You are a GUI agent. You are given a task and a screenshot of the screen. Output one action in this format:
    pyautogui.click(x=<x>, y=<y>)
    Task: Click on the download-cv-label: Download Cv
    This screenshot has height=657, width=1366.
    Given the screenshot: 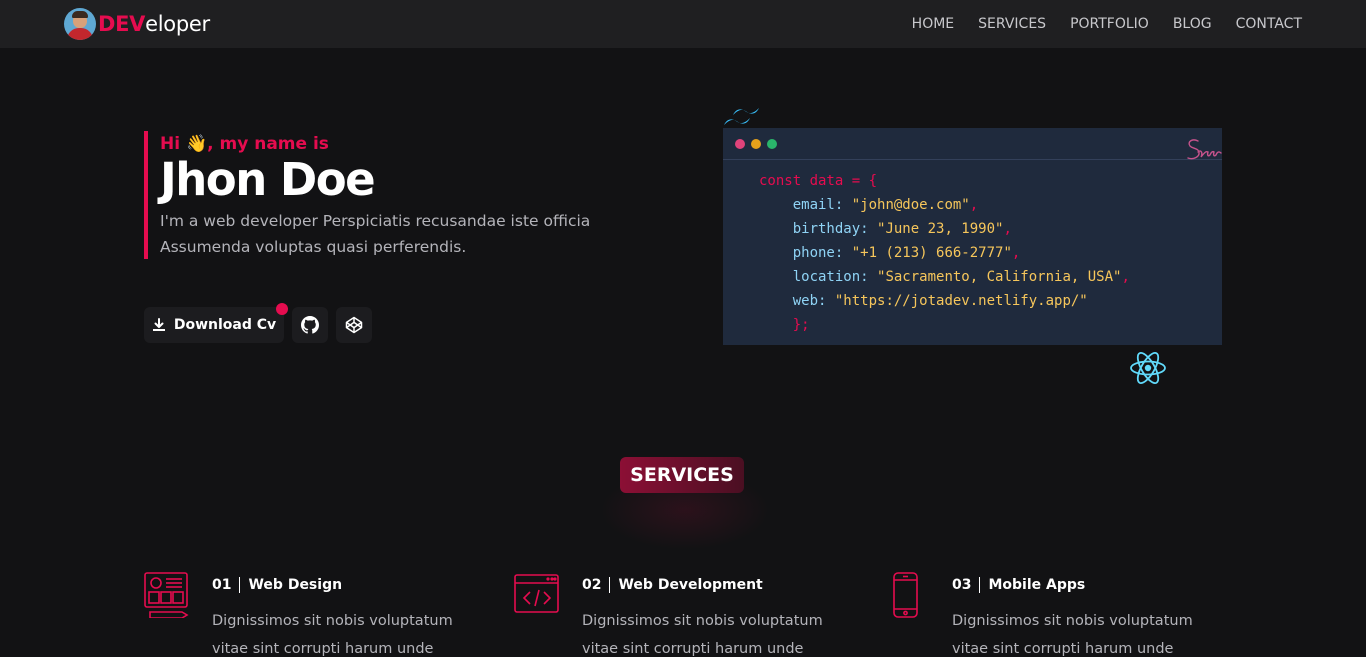 What is the action you would take?
    pyautogui.click(x=225, y=325)
    